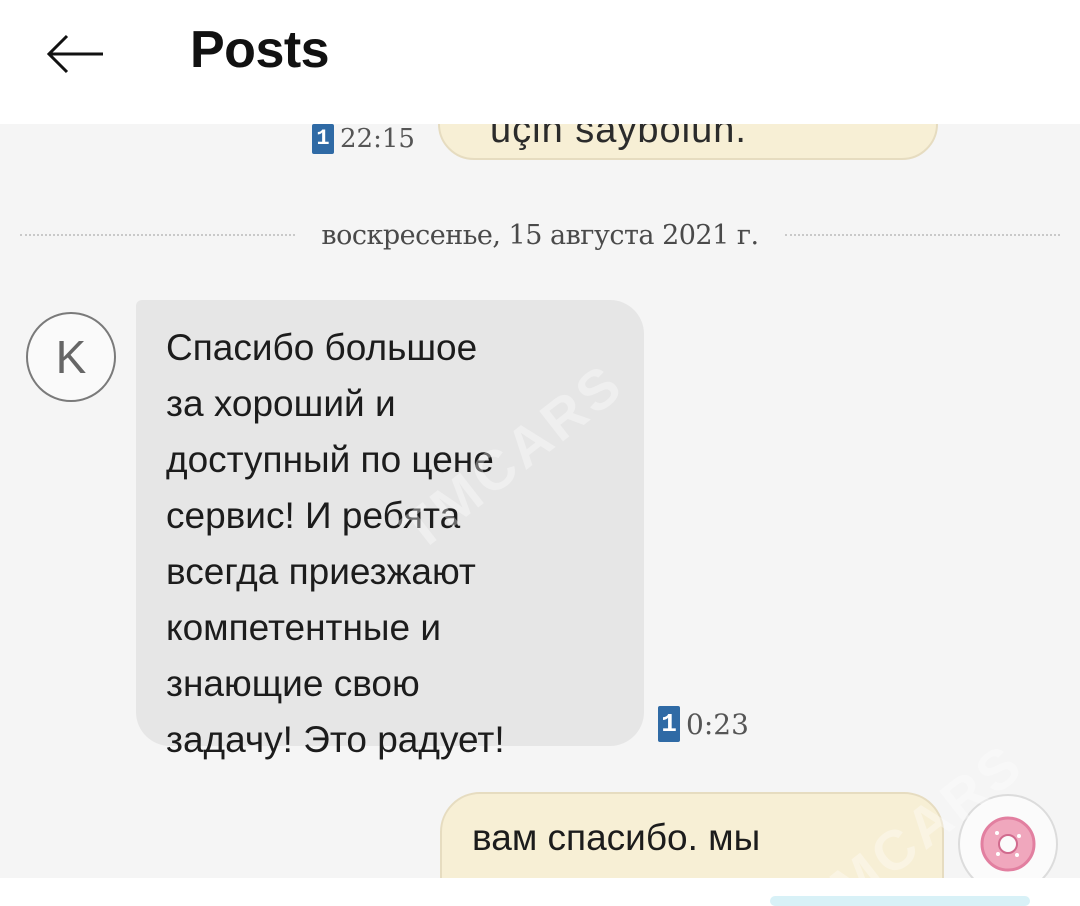  I want to click on previous-message-bubble: uçin saýbolun., so click(688, 142).